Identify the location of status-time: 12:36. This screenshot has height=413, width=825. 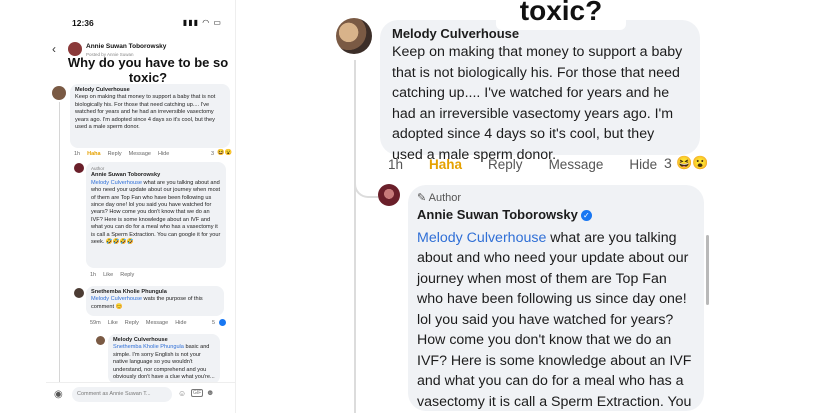
(83, 23).